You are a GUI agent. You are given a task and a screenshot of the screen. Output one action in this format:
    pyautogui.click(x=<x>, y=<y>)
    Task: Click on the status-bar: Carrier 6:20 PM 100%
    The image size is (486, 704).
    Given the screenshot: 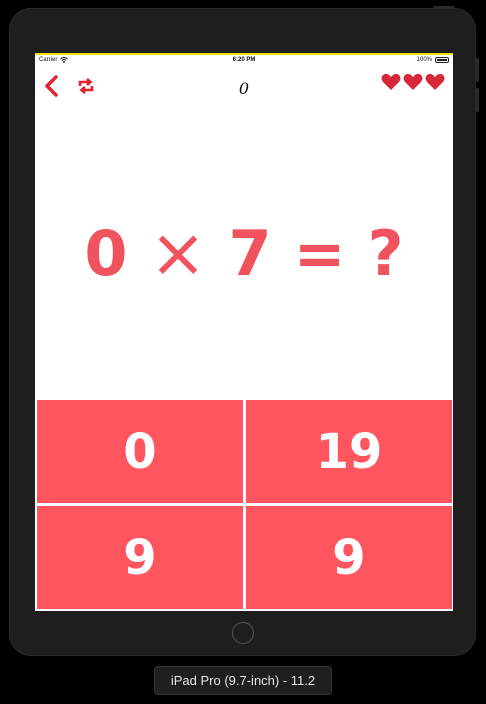 What is the action you would take?
    pyautogui.click(x=244, y=61)
    